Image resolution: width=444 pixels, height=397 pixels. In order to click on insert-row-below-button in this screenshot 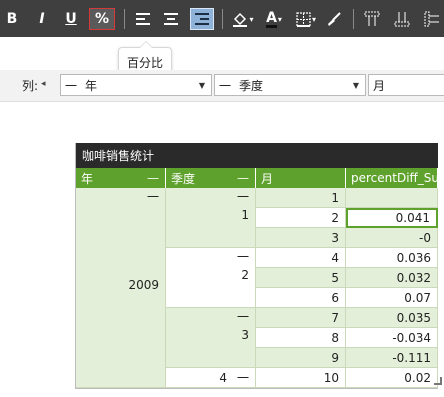, I will do `click(402, 19)`.